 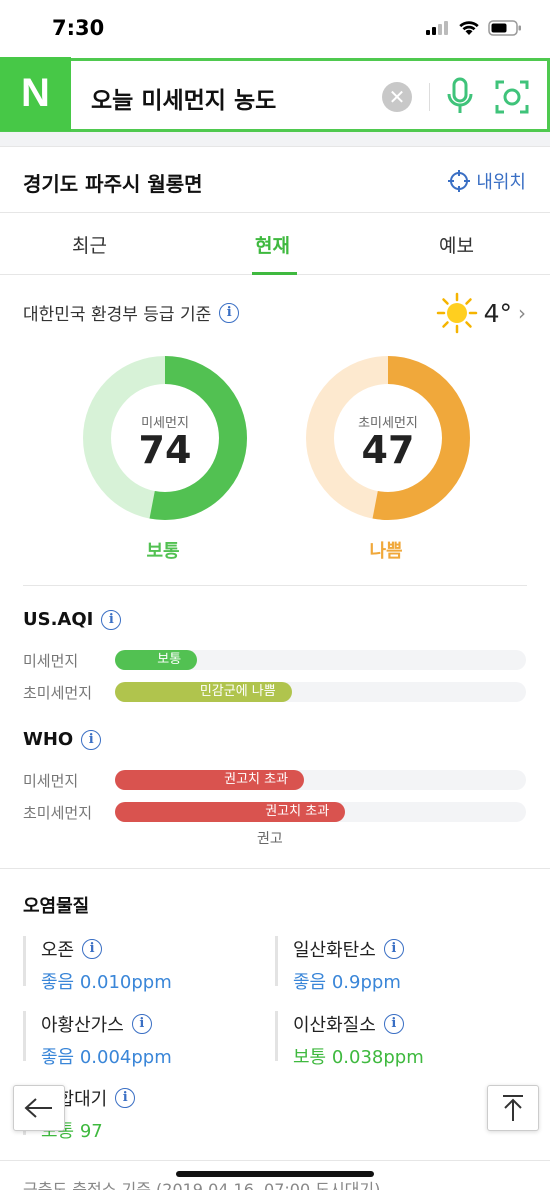 What do you see at coordinates (512, 97) in the screenshot?
I see `lens-search-icon` at bounding box center [512, 97].